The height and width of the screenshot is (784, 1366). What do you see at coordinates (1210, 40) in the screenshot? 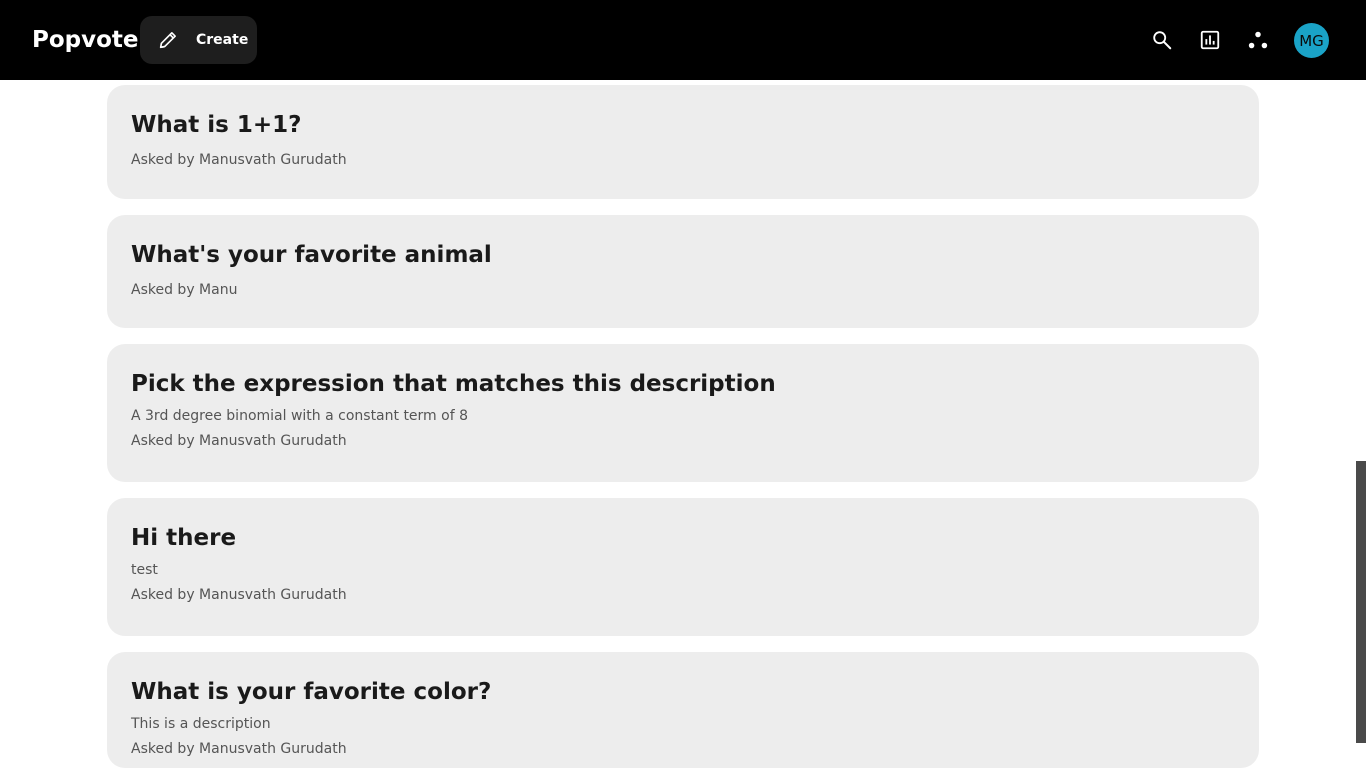
I see `stats-icon` at bounding box center [1210, 40].